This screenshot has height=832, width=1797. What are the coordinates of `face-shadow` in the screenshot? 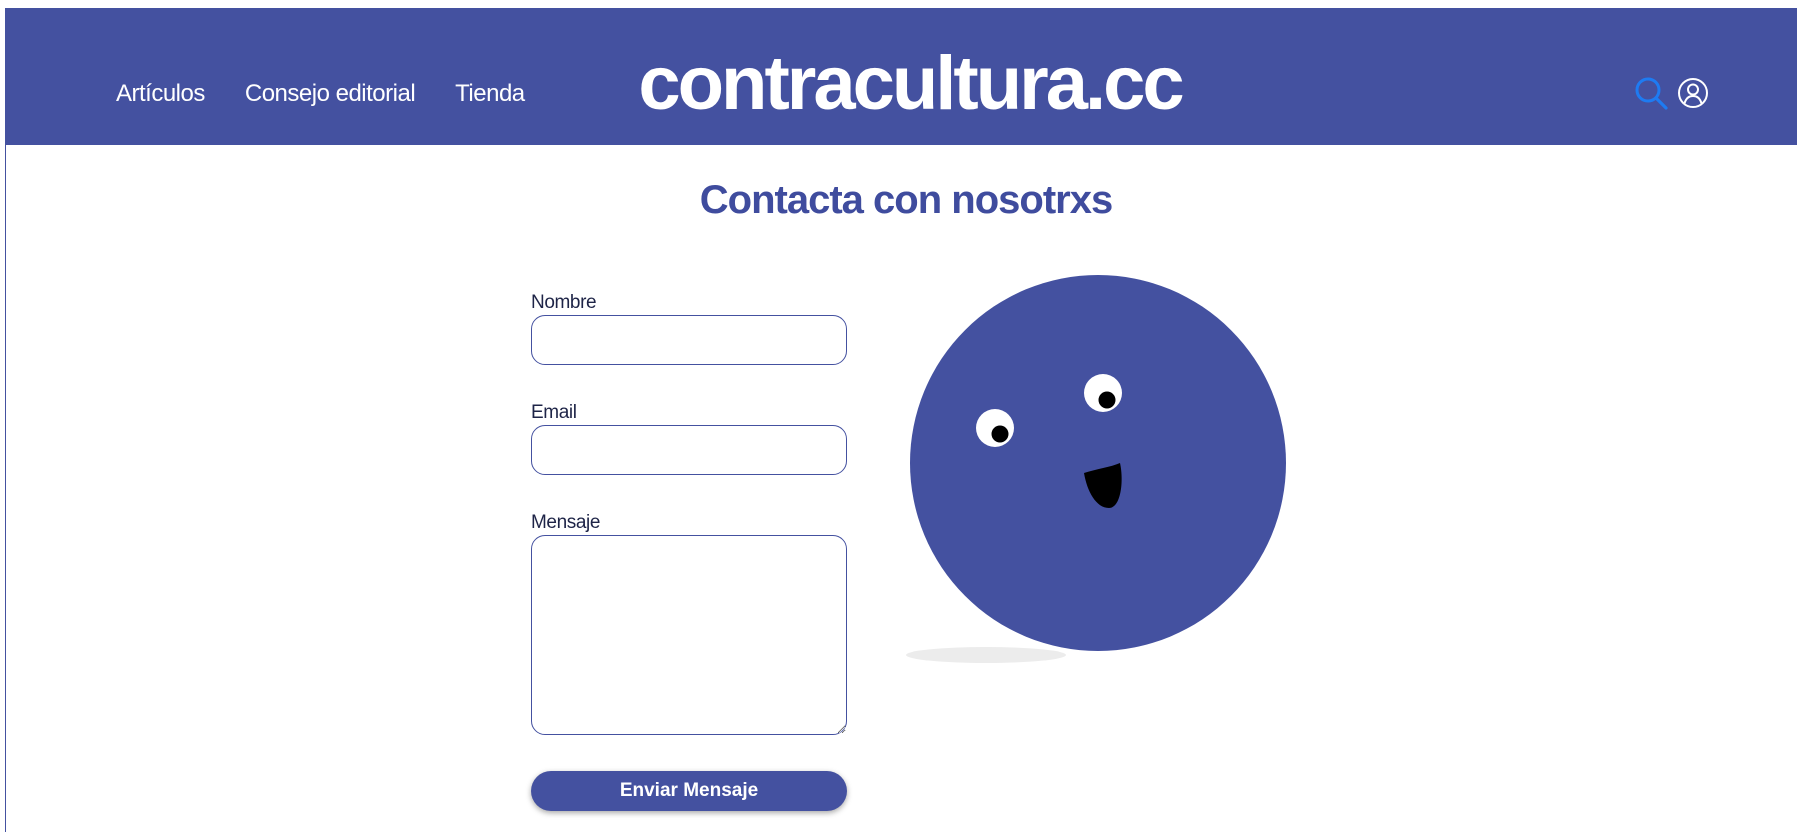 It's located at (986, 655).